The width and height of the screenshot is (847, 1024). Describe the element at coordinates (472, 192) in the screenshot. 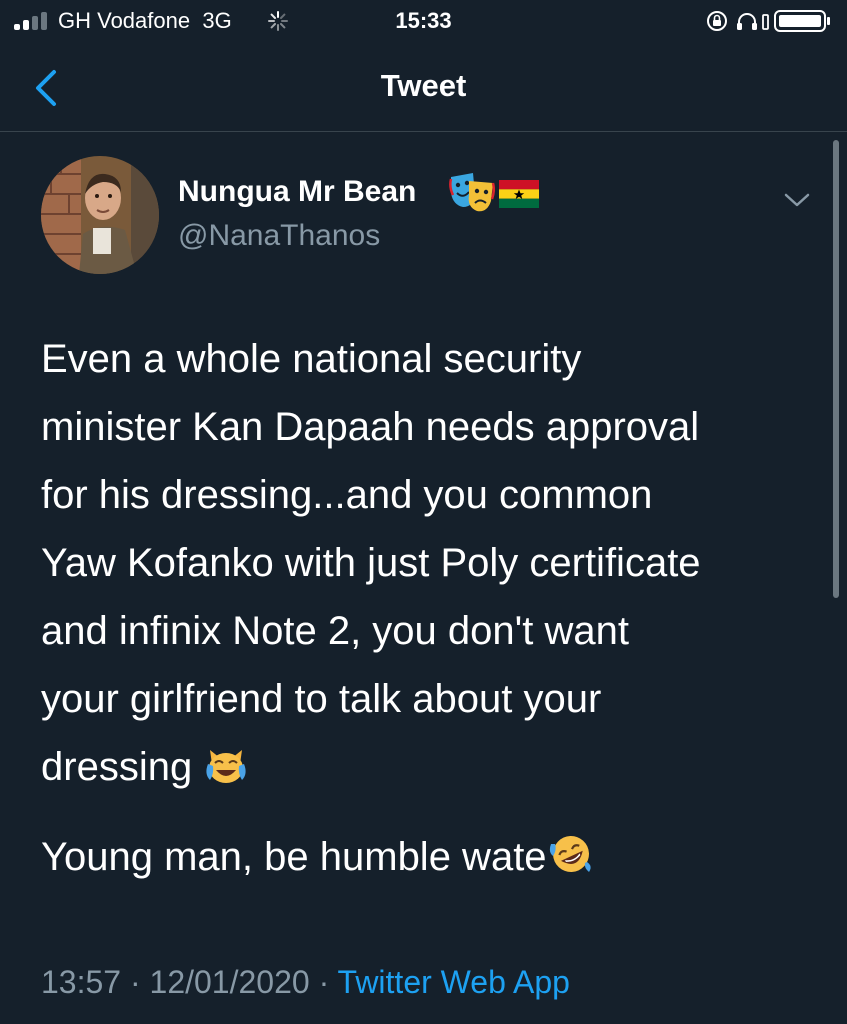

I see `performing-arts-emoji` at that location.